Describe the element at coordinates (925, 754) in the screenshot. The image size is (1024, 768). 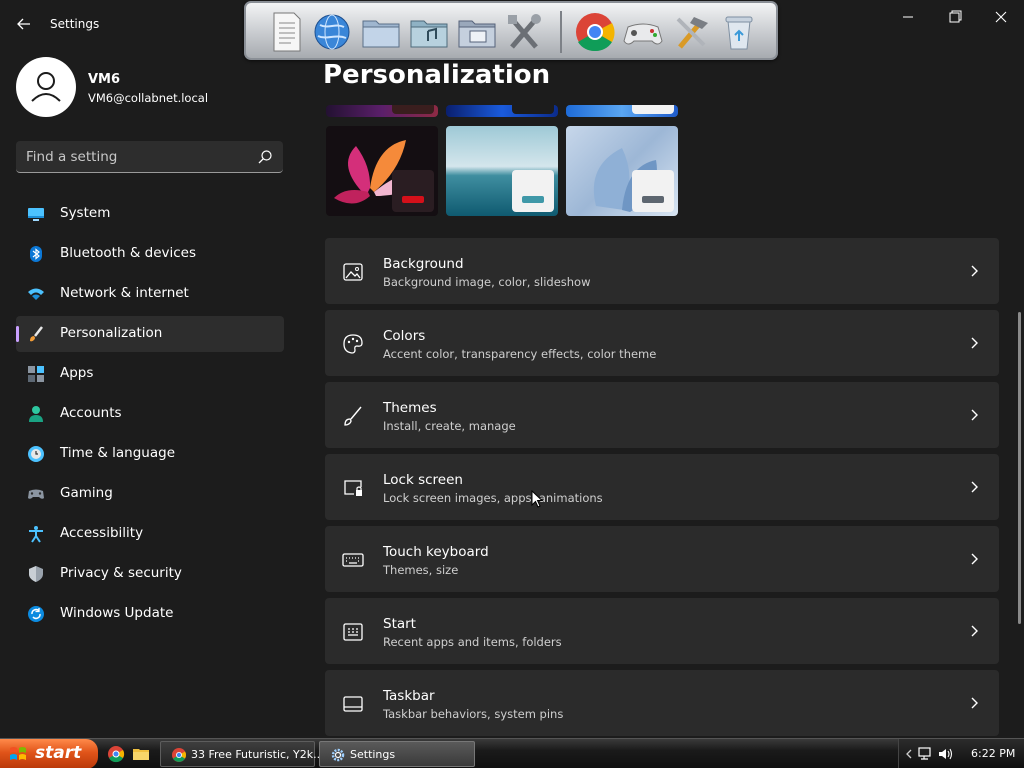
I see `network-icon` at that location.